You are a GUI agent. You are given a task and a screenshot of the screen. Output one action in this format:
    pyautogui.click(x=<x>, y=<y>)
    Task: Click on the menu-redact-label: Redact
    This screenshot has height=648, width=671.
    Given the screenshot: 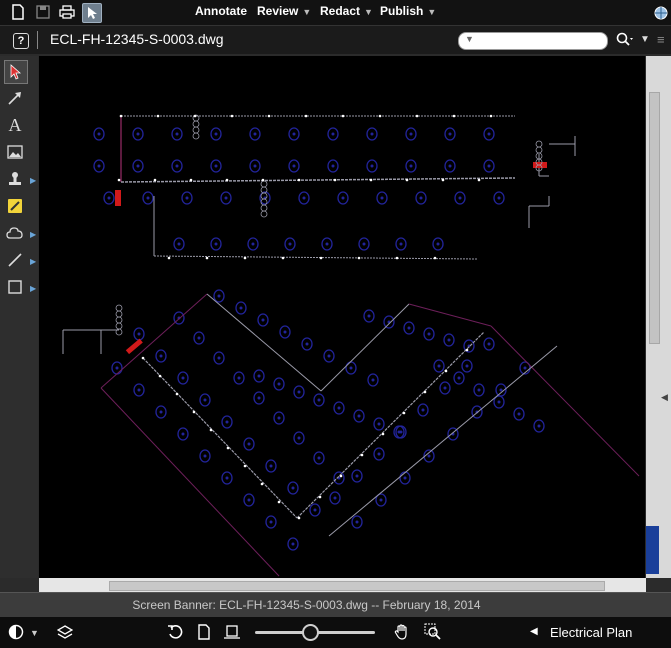 What is the action you would take?
    pyautogui.click(x=340, y=11)
    